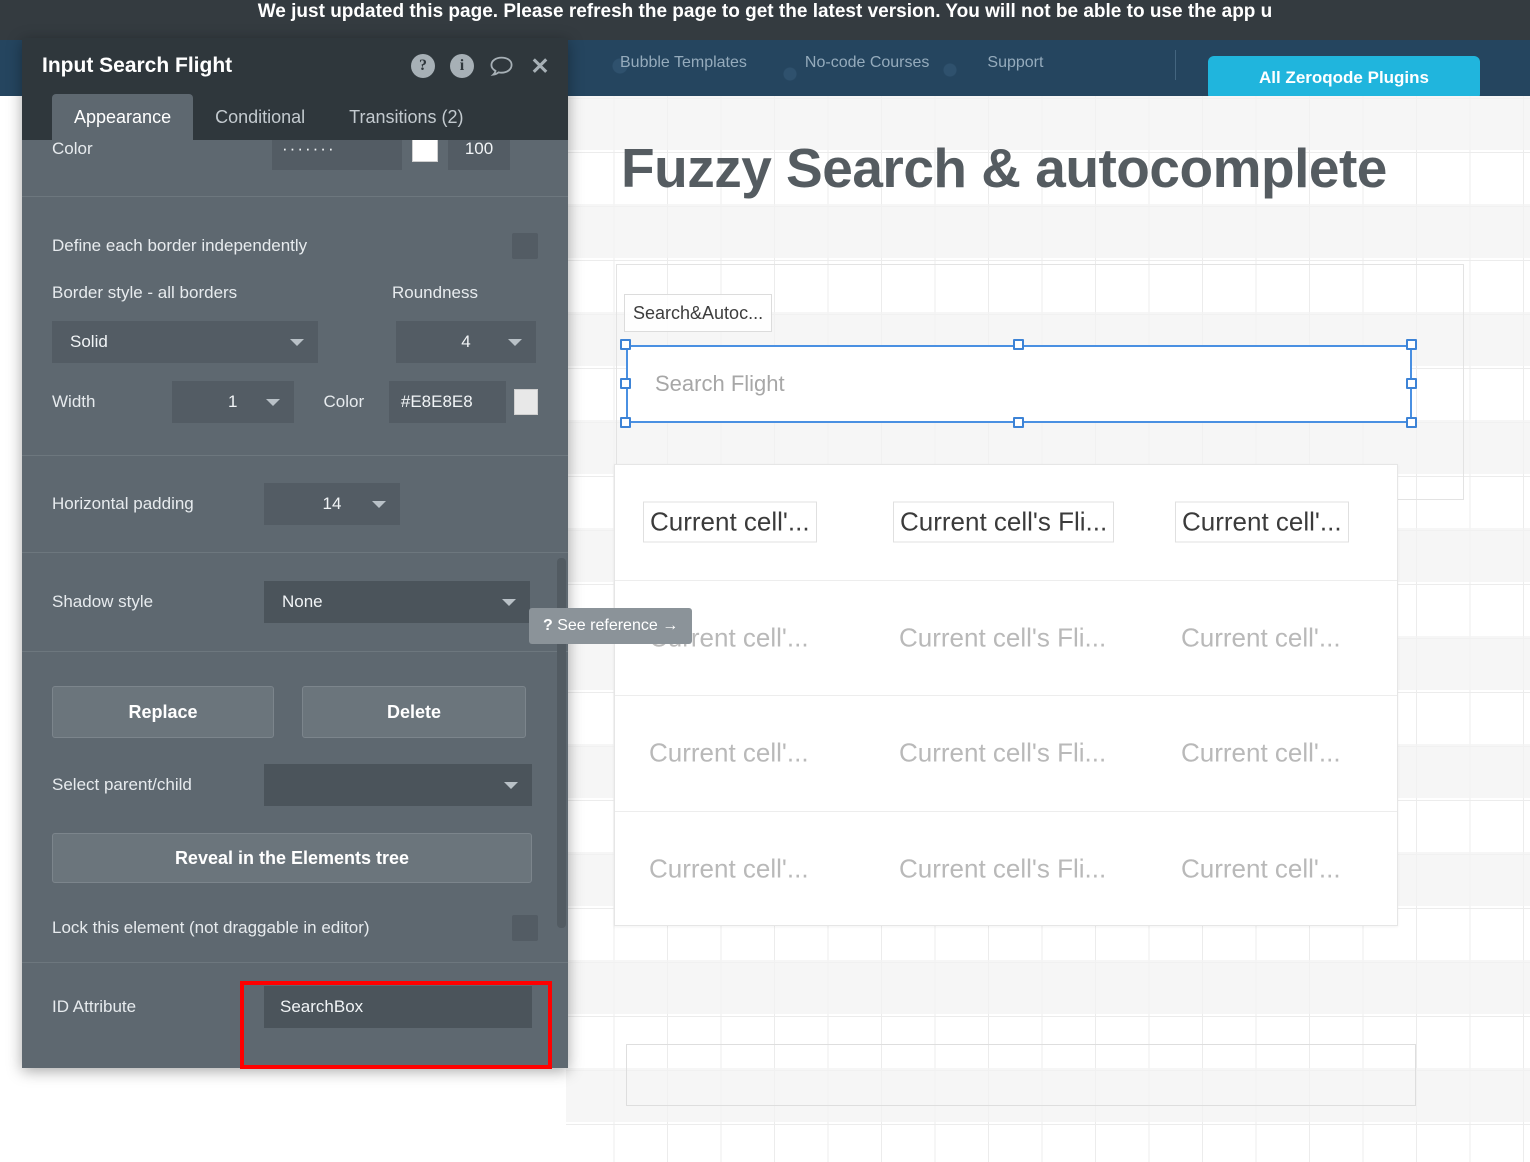  I want to click on resize-handle-bottom-right, so click(1411, 422).